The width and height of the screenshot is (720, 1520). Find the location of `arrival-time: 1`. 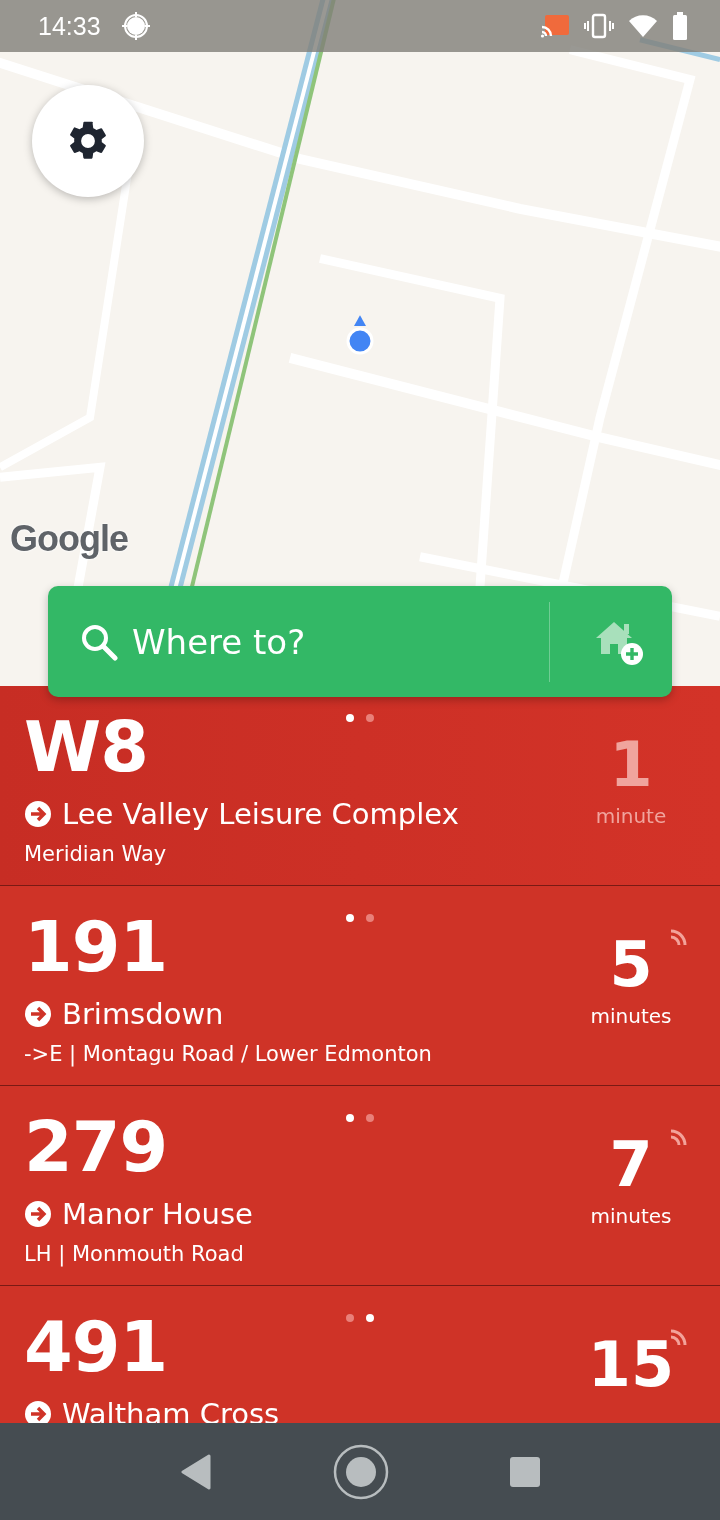

arrival-time: 1 is located at coordinates (631, 765).